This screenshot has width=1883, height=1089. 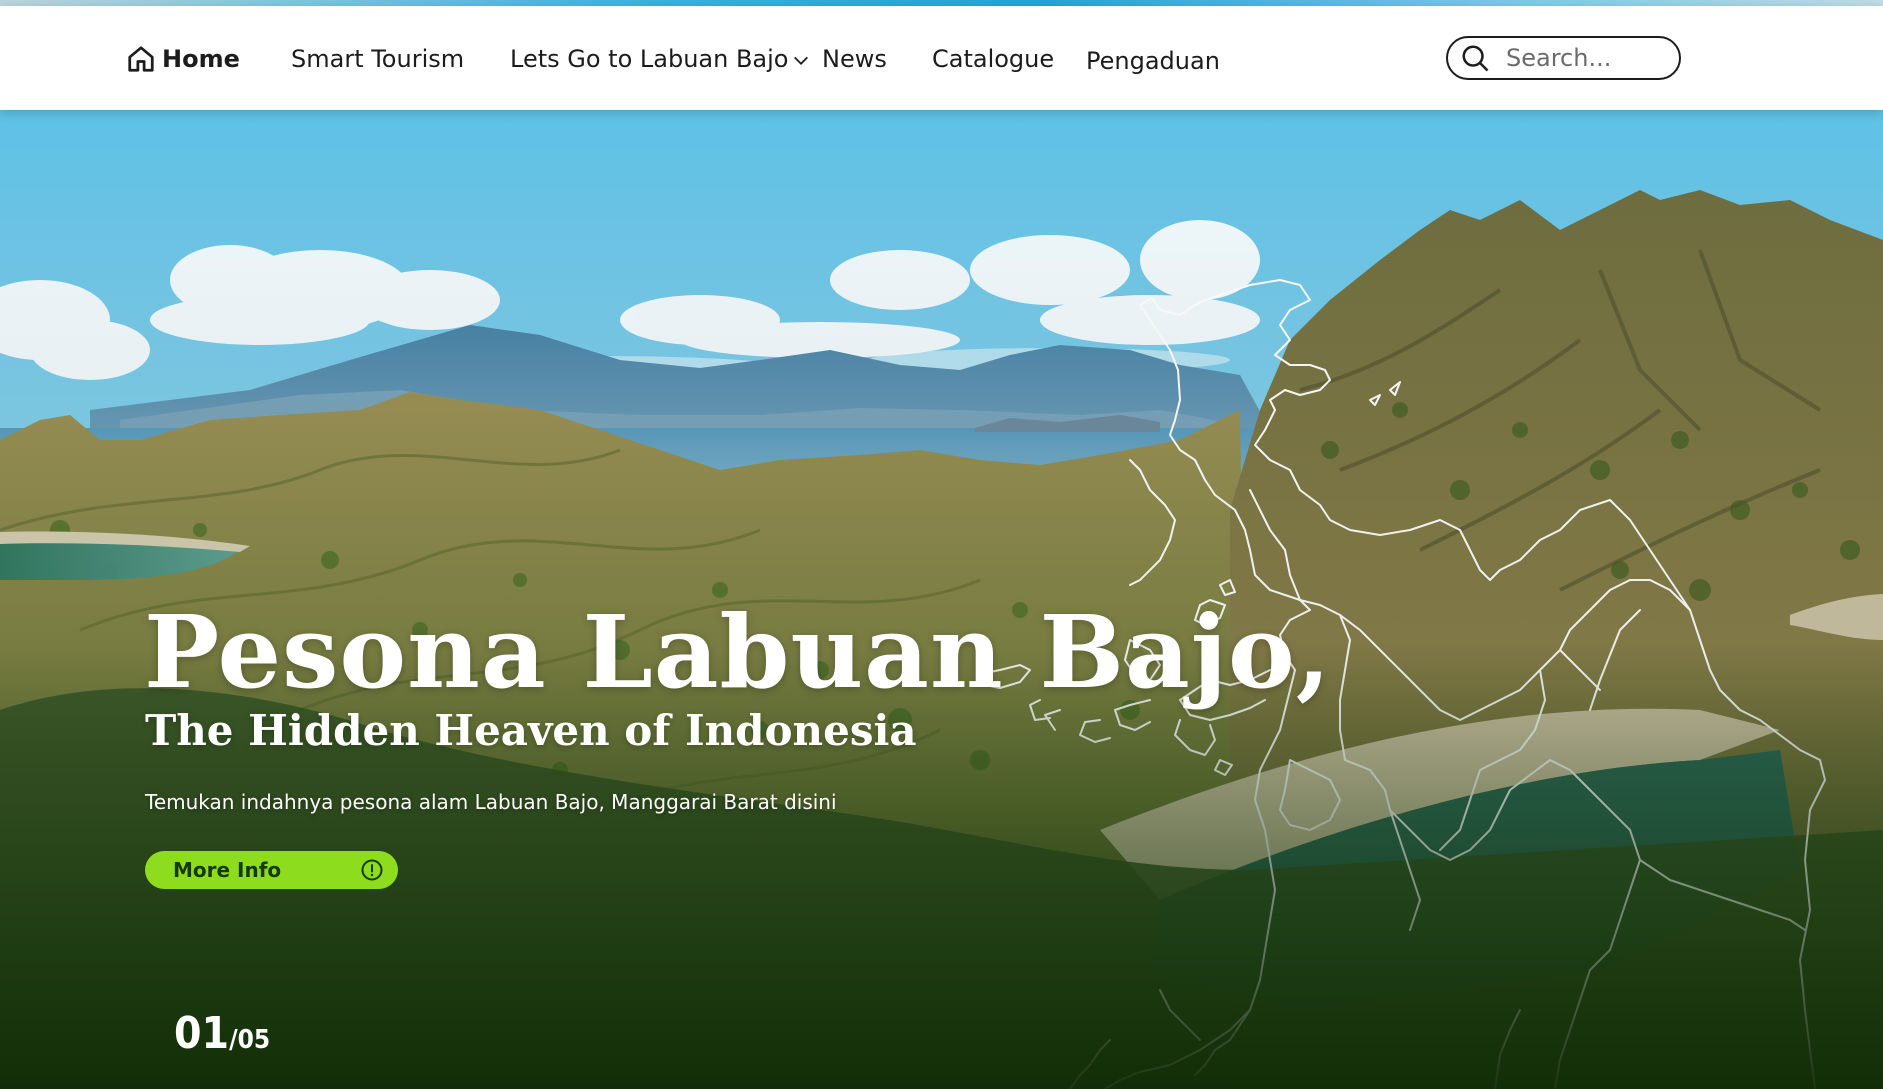 What do you see at coordinates (141, 59) in the screenshot?
I see `home-icon` at bounding box center [141, 59].